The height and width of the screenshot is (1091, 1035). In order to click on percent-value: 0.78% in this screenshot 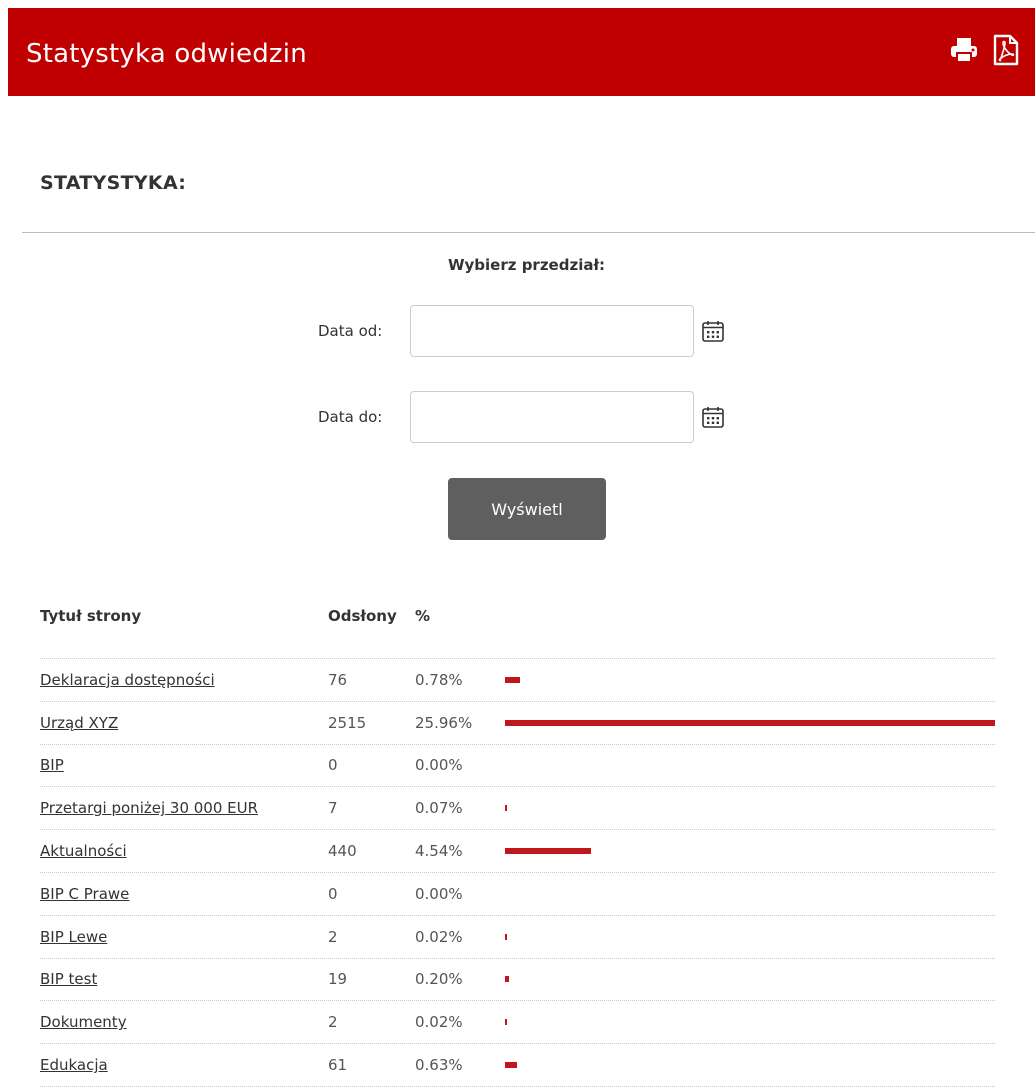, I will do `click(439, 679)`.